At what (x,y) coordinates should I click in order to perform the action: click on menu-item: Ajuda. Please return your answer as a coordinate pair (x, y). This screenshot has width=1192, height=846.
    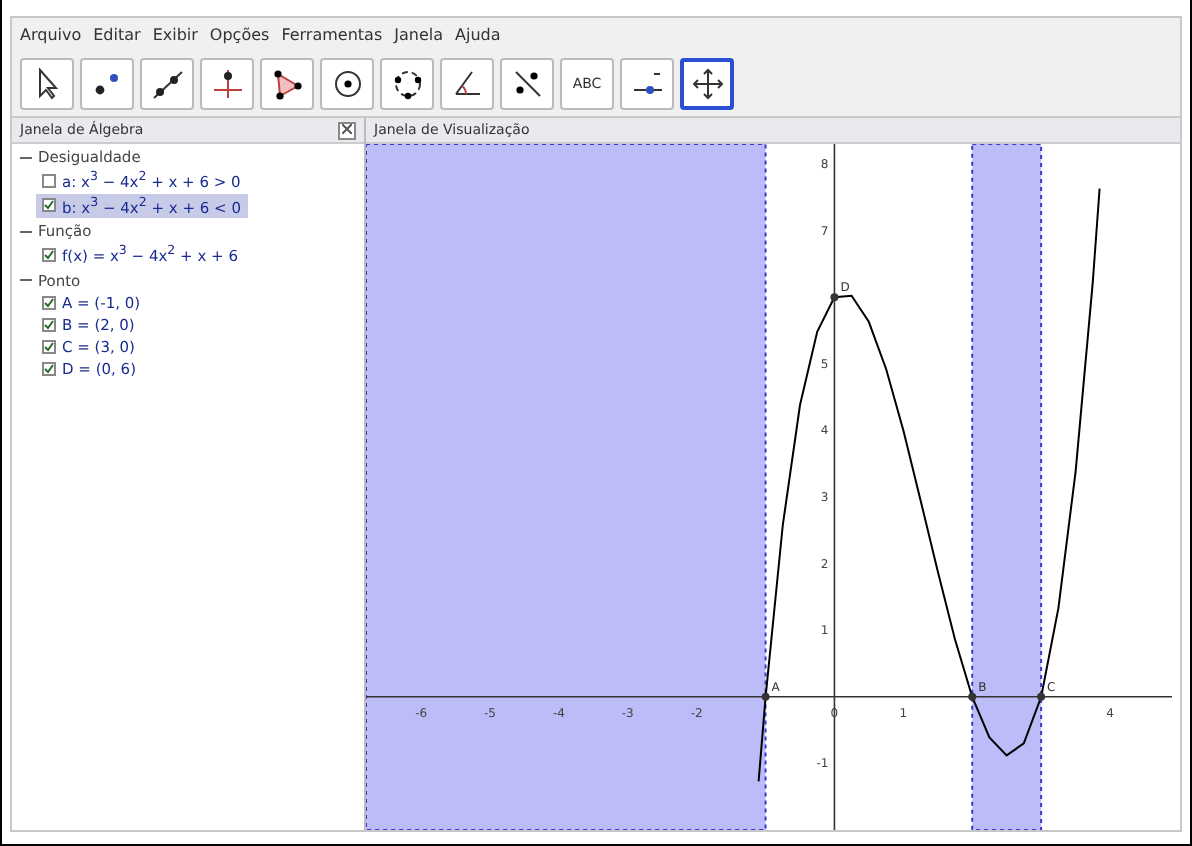
    Looking at the image, I should click on (478, 35).